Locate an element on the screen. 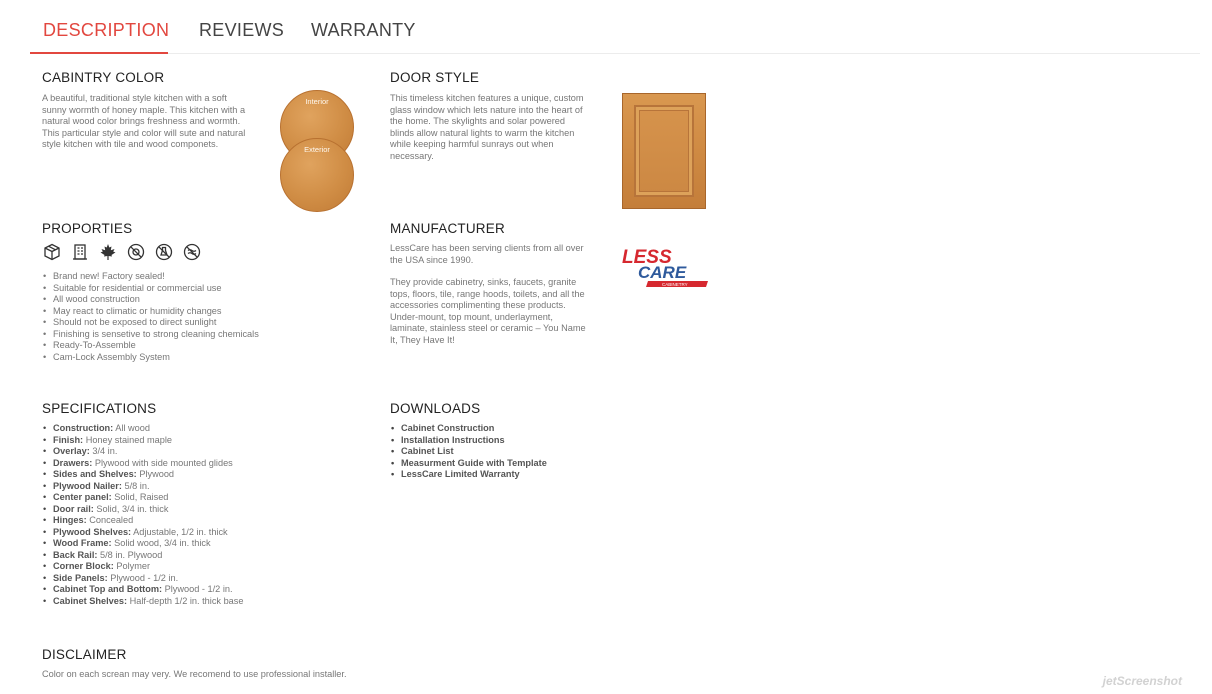 The height and width of the screenshot is (694, 1212). door-style-title: DOOR STYLE is located at coordinates (435, 77).